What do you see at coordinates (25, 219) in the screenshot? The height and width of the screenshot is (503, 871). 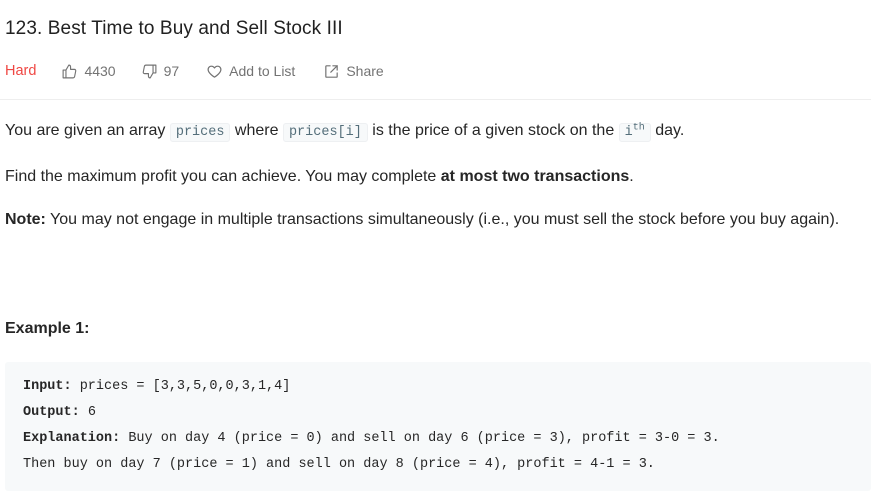 I see `note-label: Note:` at bounding box center [25, 219].